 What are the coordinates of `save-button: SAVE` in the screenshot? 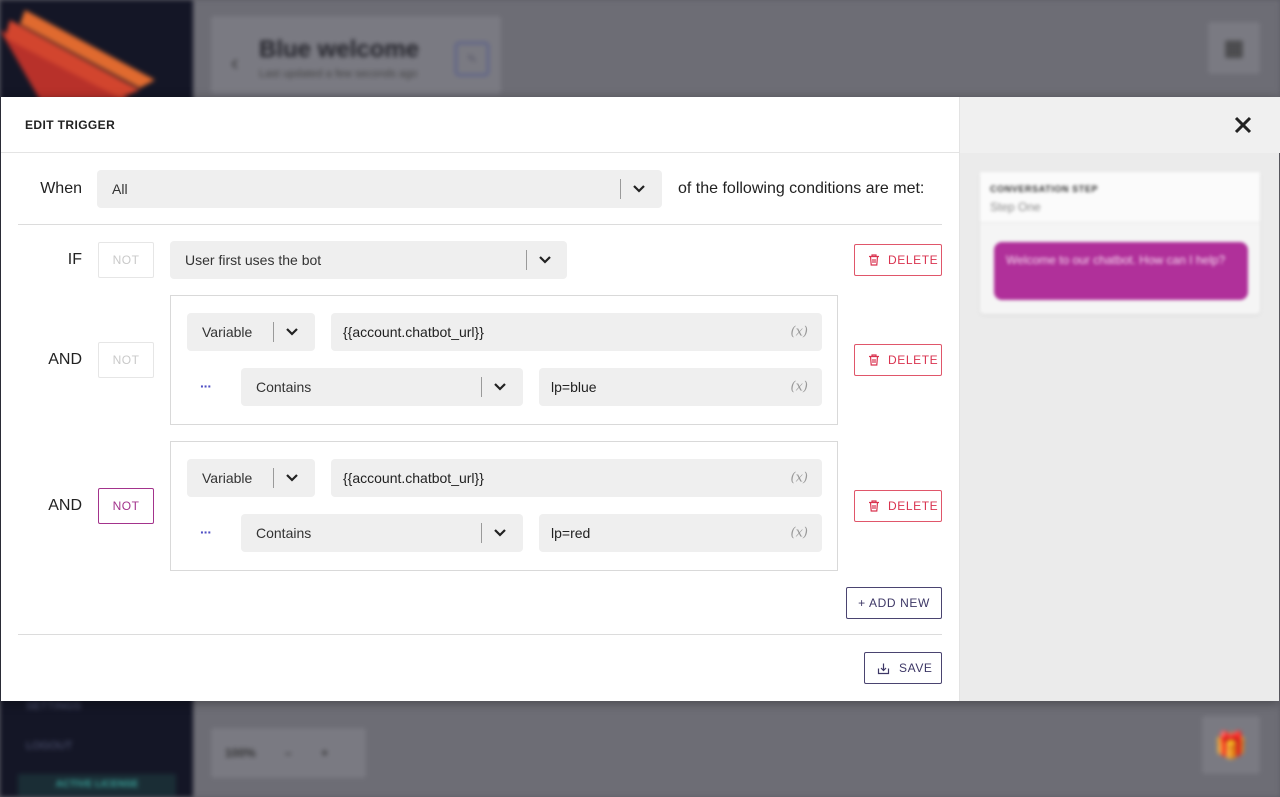 It's located at (903, 668).